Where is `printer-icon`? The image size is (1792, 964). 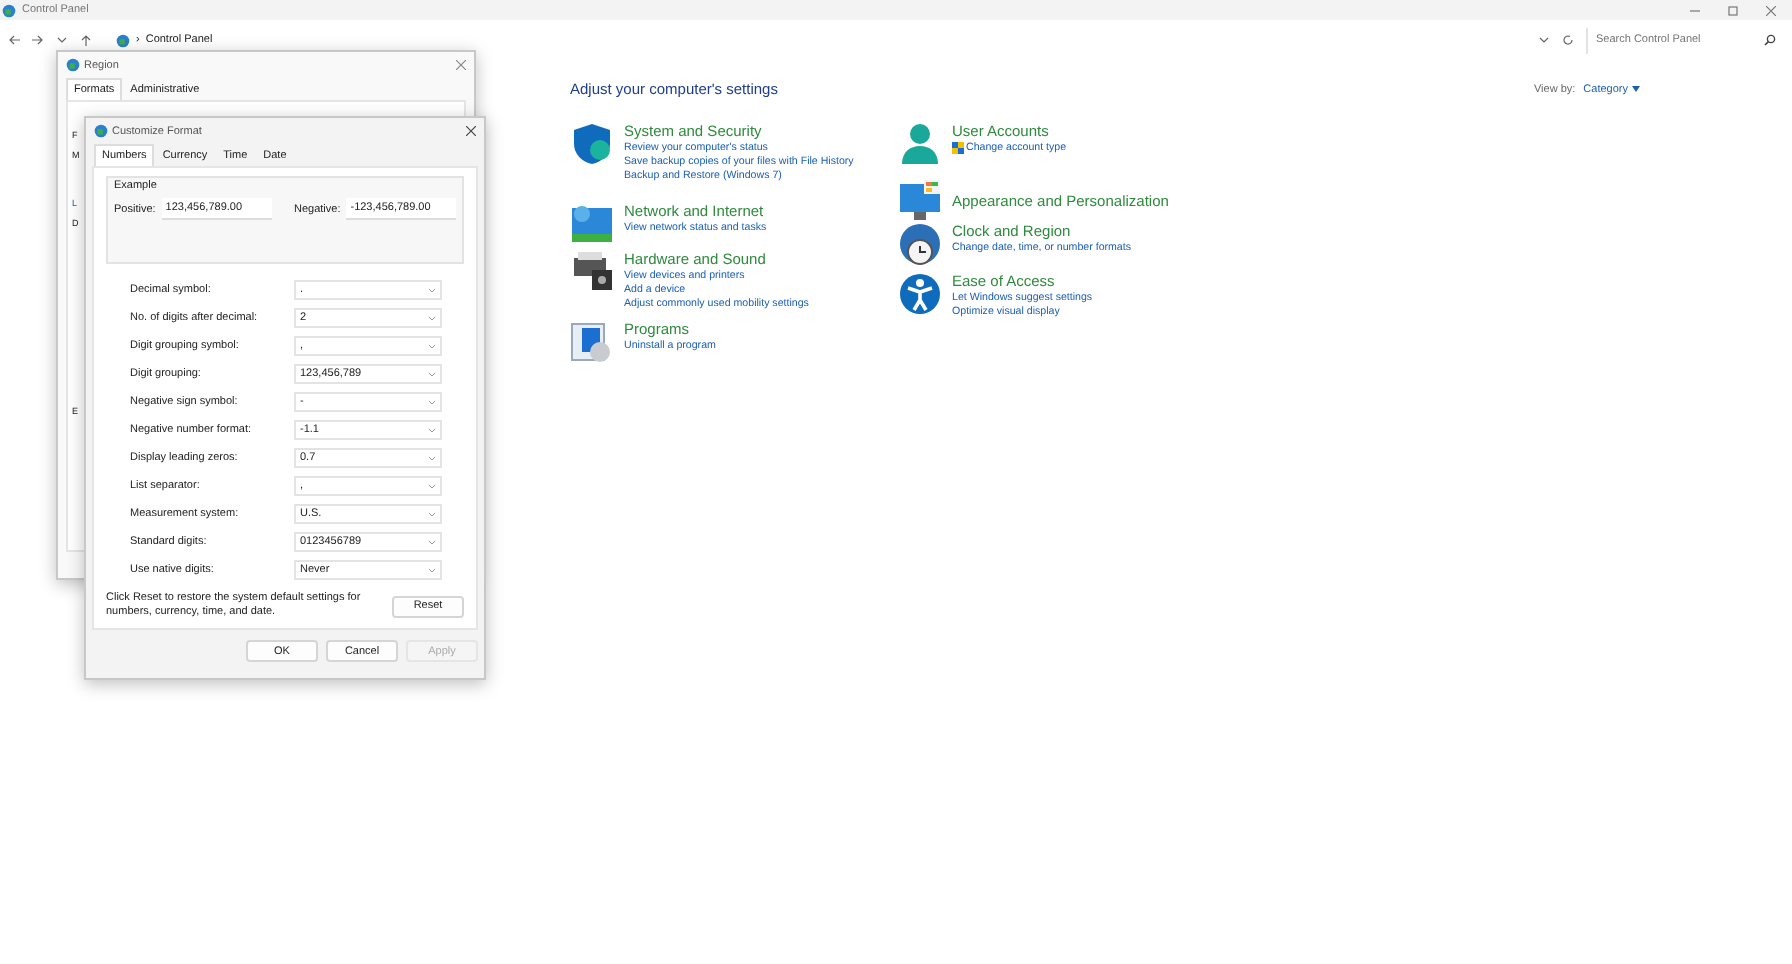 printer-icon is located at coordinates (592, 272).